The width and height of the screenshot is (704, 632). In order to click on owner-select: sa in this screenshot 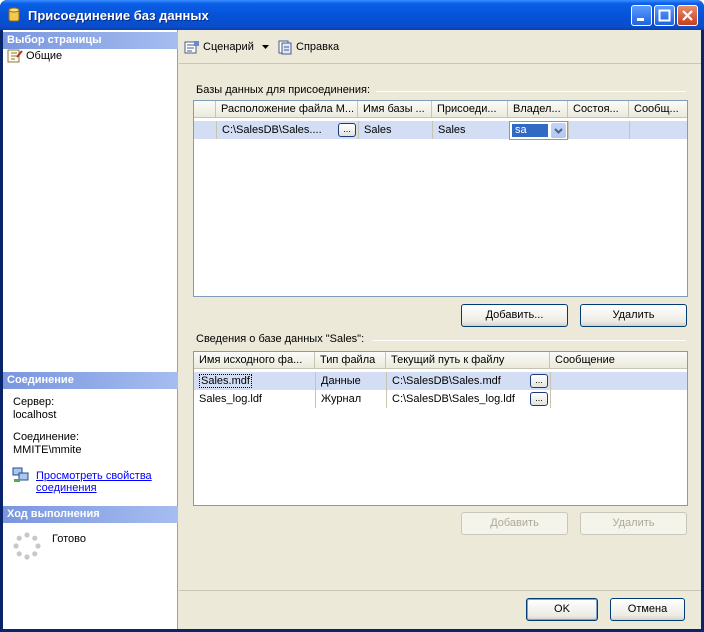, I will do `click(538, 130)`.